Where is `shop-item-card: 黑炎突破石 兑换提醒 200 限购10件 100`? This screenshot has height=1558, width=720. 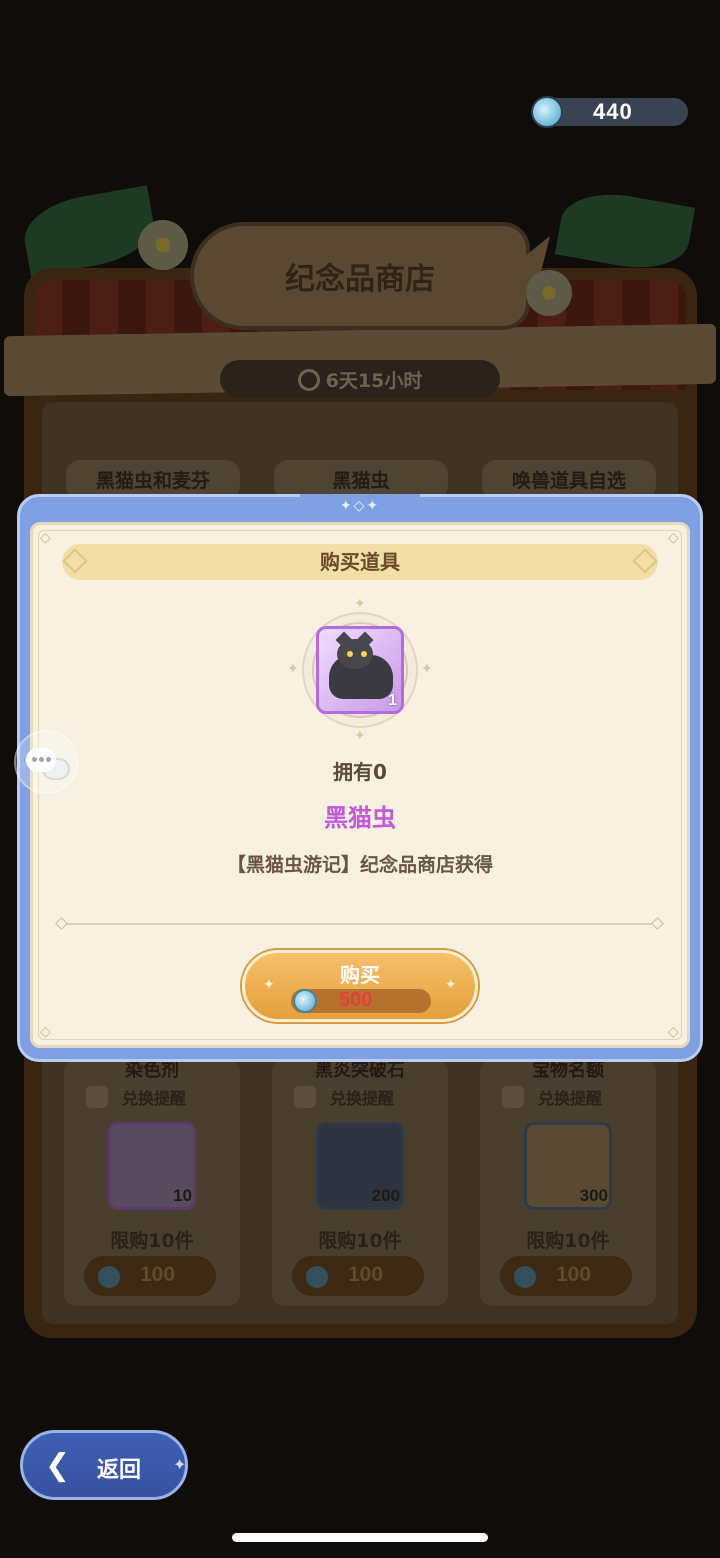
shop-item-card: 黑炎突破石 兑换提醒 200 限购10件 100 is located at coordinates (360, 1183).